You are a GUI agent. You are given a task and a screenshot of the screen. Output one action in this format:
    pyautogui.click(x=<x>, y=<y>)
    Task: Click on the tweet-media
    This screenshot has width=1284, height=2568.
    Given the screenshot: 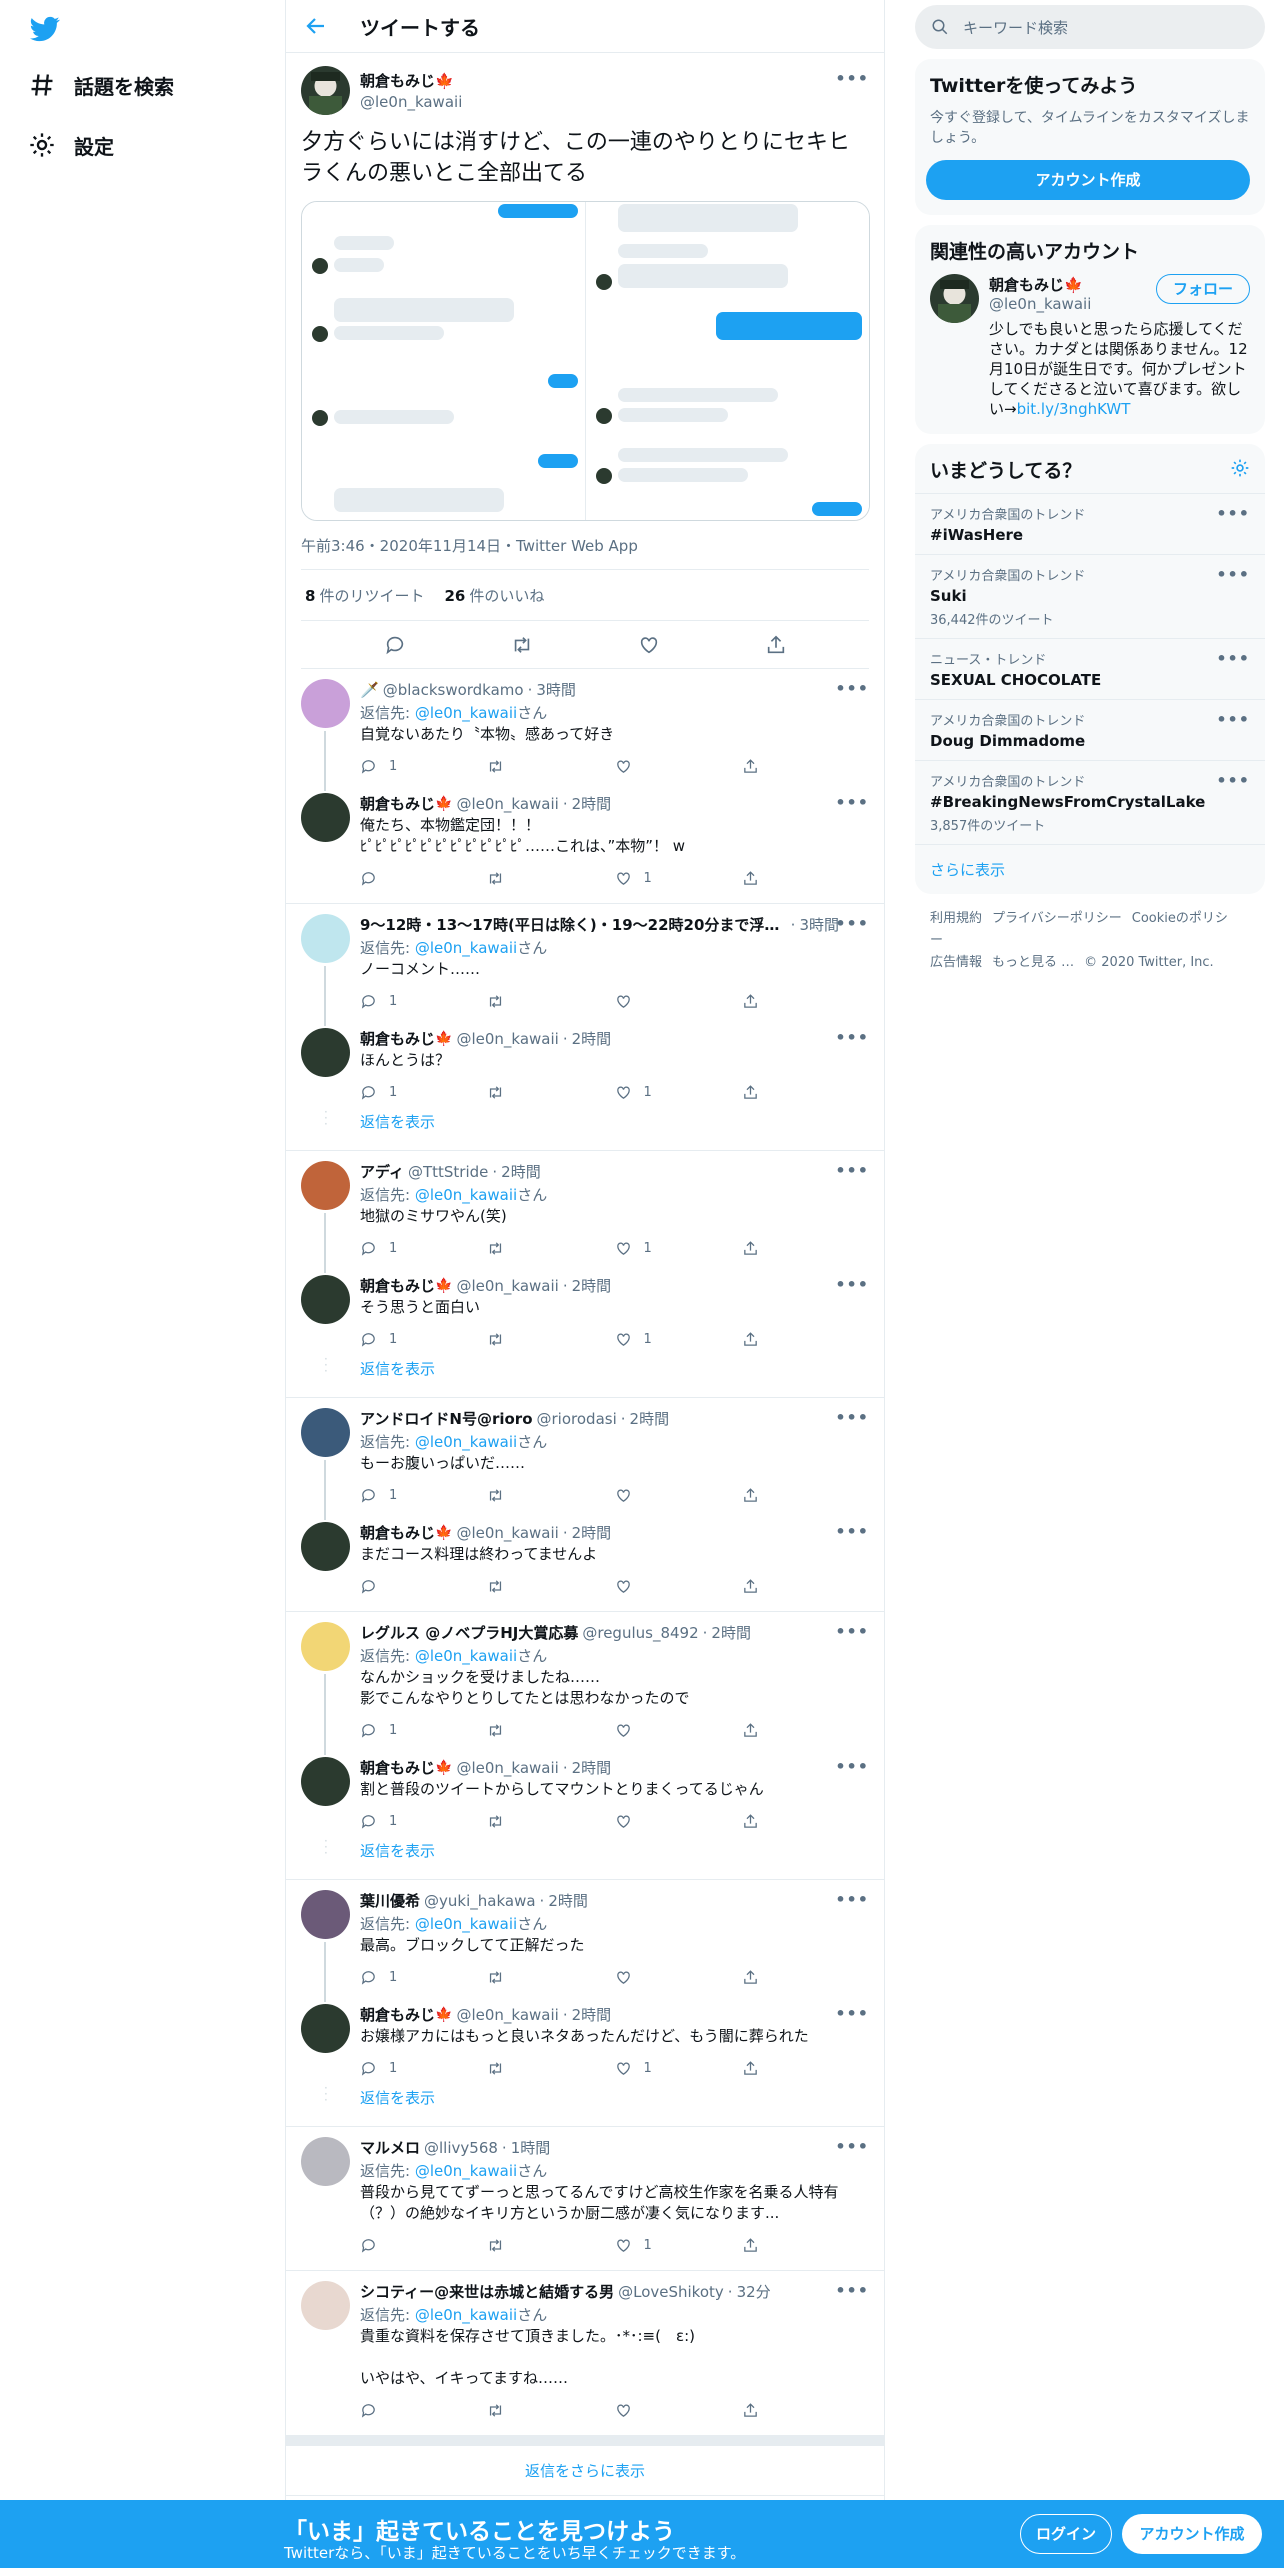 What is the action you would take?
    pyautogui.click(x=585, y=361)
    